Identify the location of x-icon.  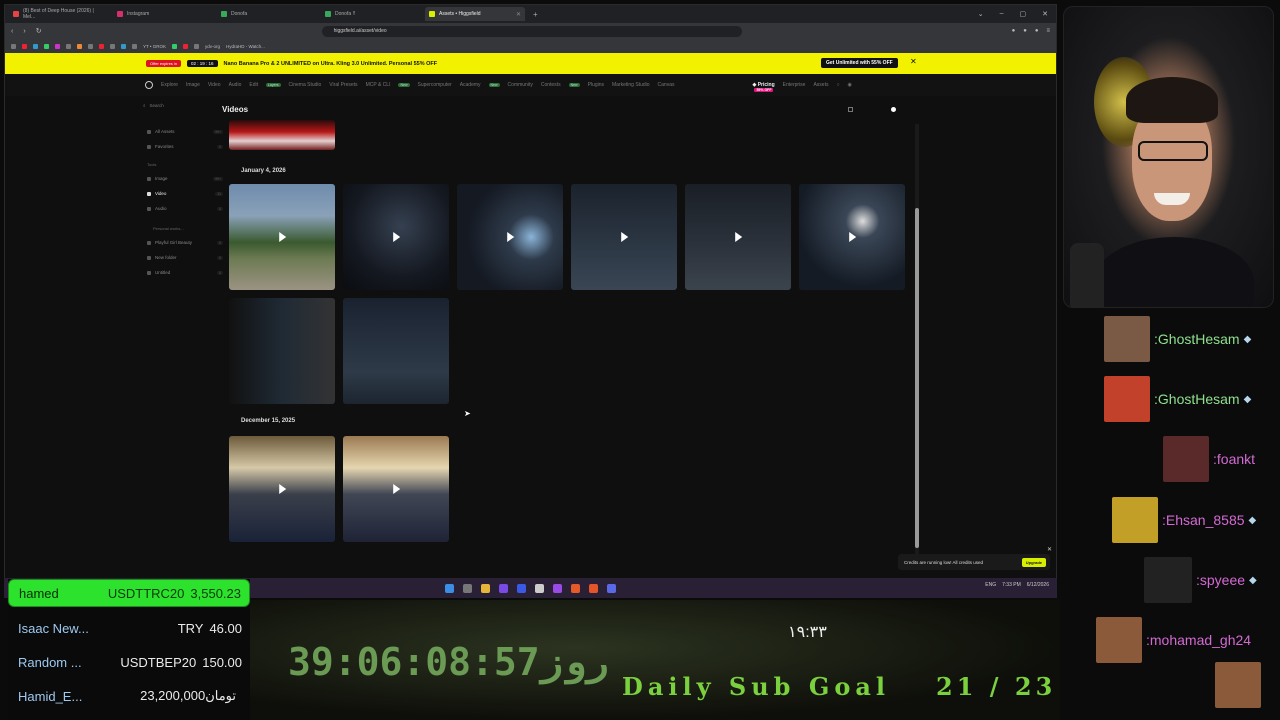
(539, 588).